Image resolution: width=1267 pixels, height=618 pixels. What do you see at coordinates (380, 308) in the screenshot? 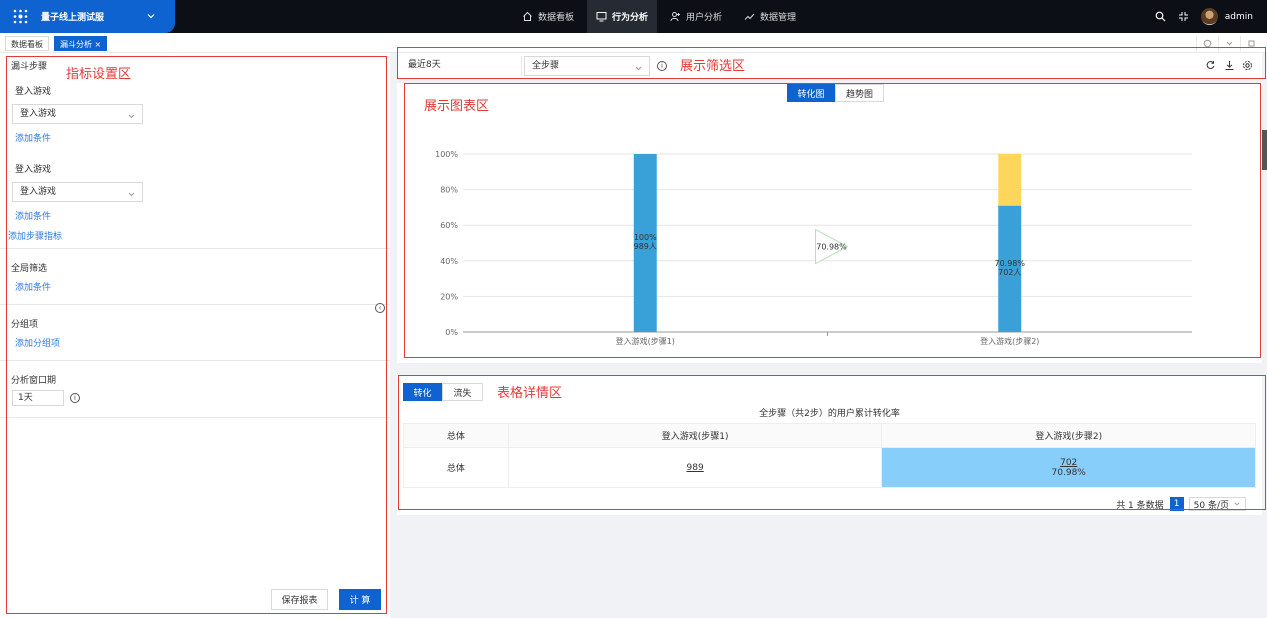
I see `collapse-panel-icon: ‹` at bounding box center [380, 308].